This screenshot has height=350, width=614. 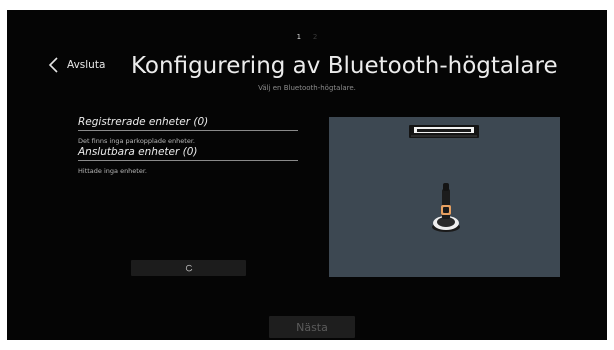 I want to click on soundbar-icon, so click(x=444, y=131).